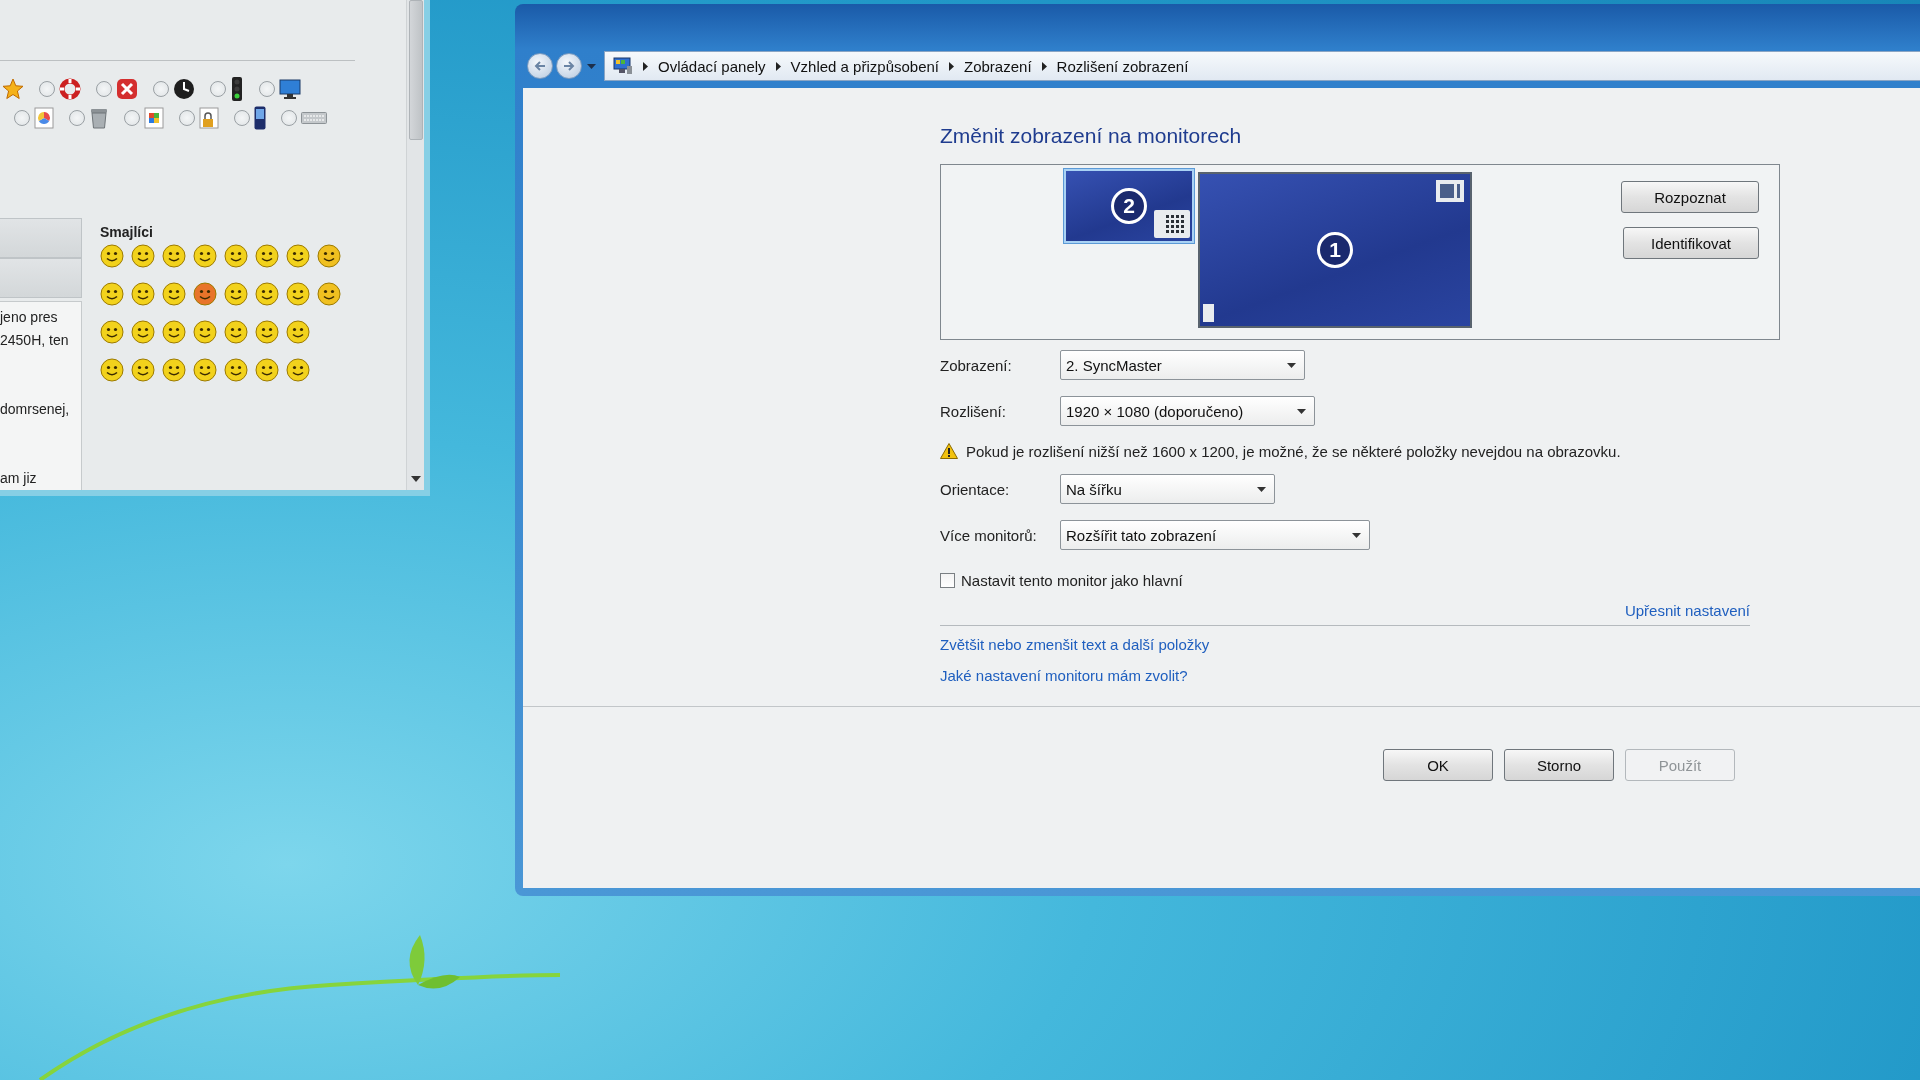  Describe the element at coordinates (975, 489) in the screenshot. I see `field-label: Orientace:` at that location.